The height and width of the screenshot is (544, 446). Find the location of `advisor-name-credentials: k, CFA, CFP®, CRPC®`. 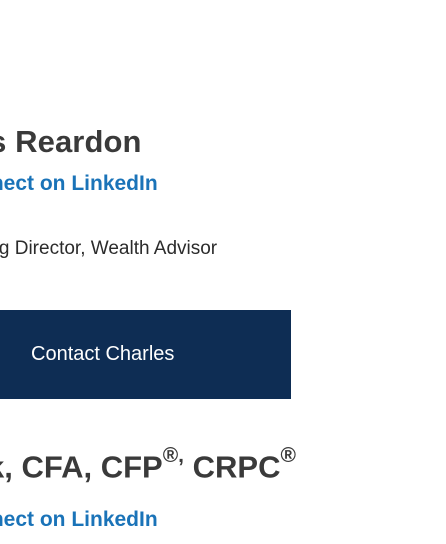

advisor-name-credentials: k, CFA, CFP®, CRPC® is located at coordinates (148, 464).